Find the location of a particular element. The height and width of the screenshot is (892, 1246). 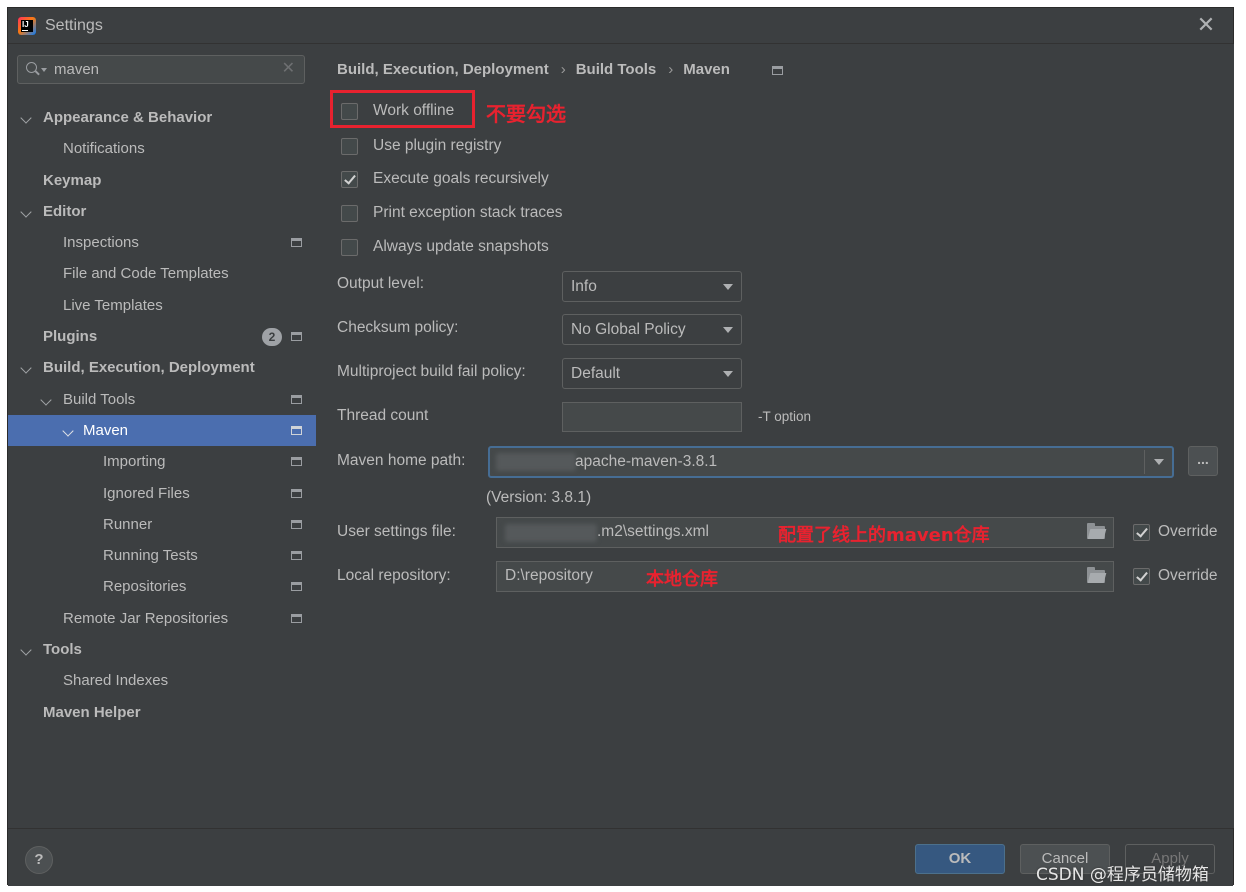

tree-item-label: Maven Helper is located at coordinates (92, 712).